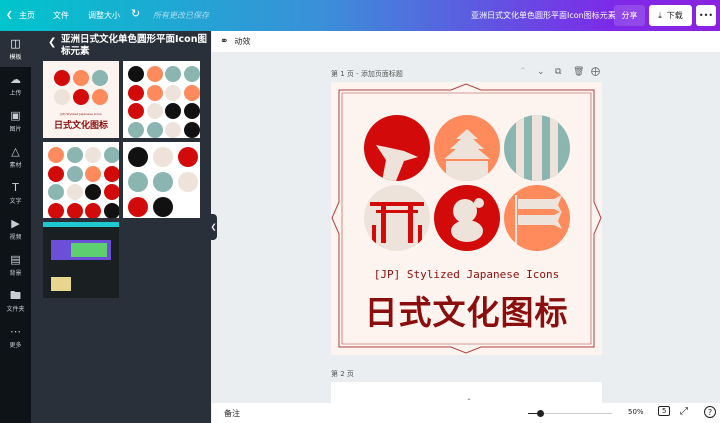 The image size is (720, 423). Describe the element at coordinates (595, 72) in the screenshot. I see `add-page-icon: ⨁` at that location.